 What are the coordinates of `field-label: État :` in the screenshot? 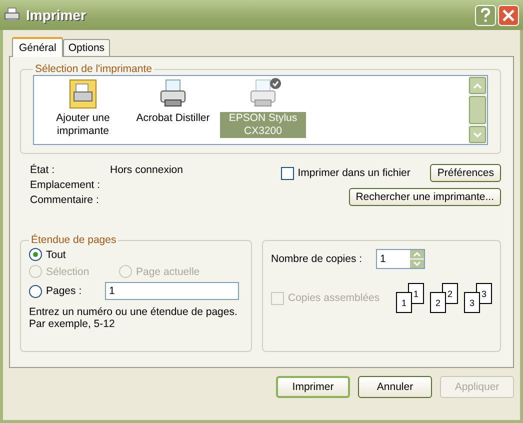 It's located at (43, 170).